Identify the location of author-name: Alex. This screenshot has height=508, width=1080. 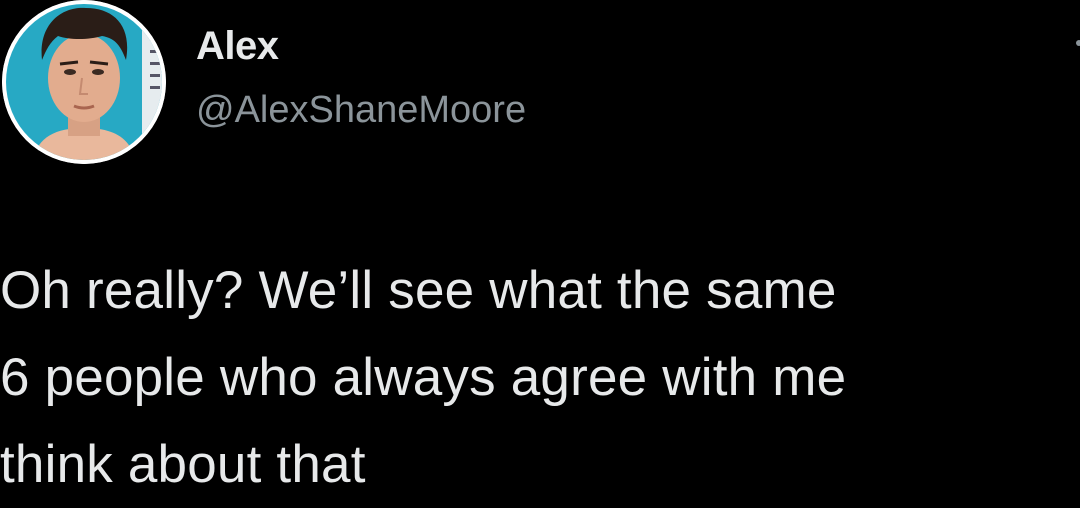
(237, 46).